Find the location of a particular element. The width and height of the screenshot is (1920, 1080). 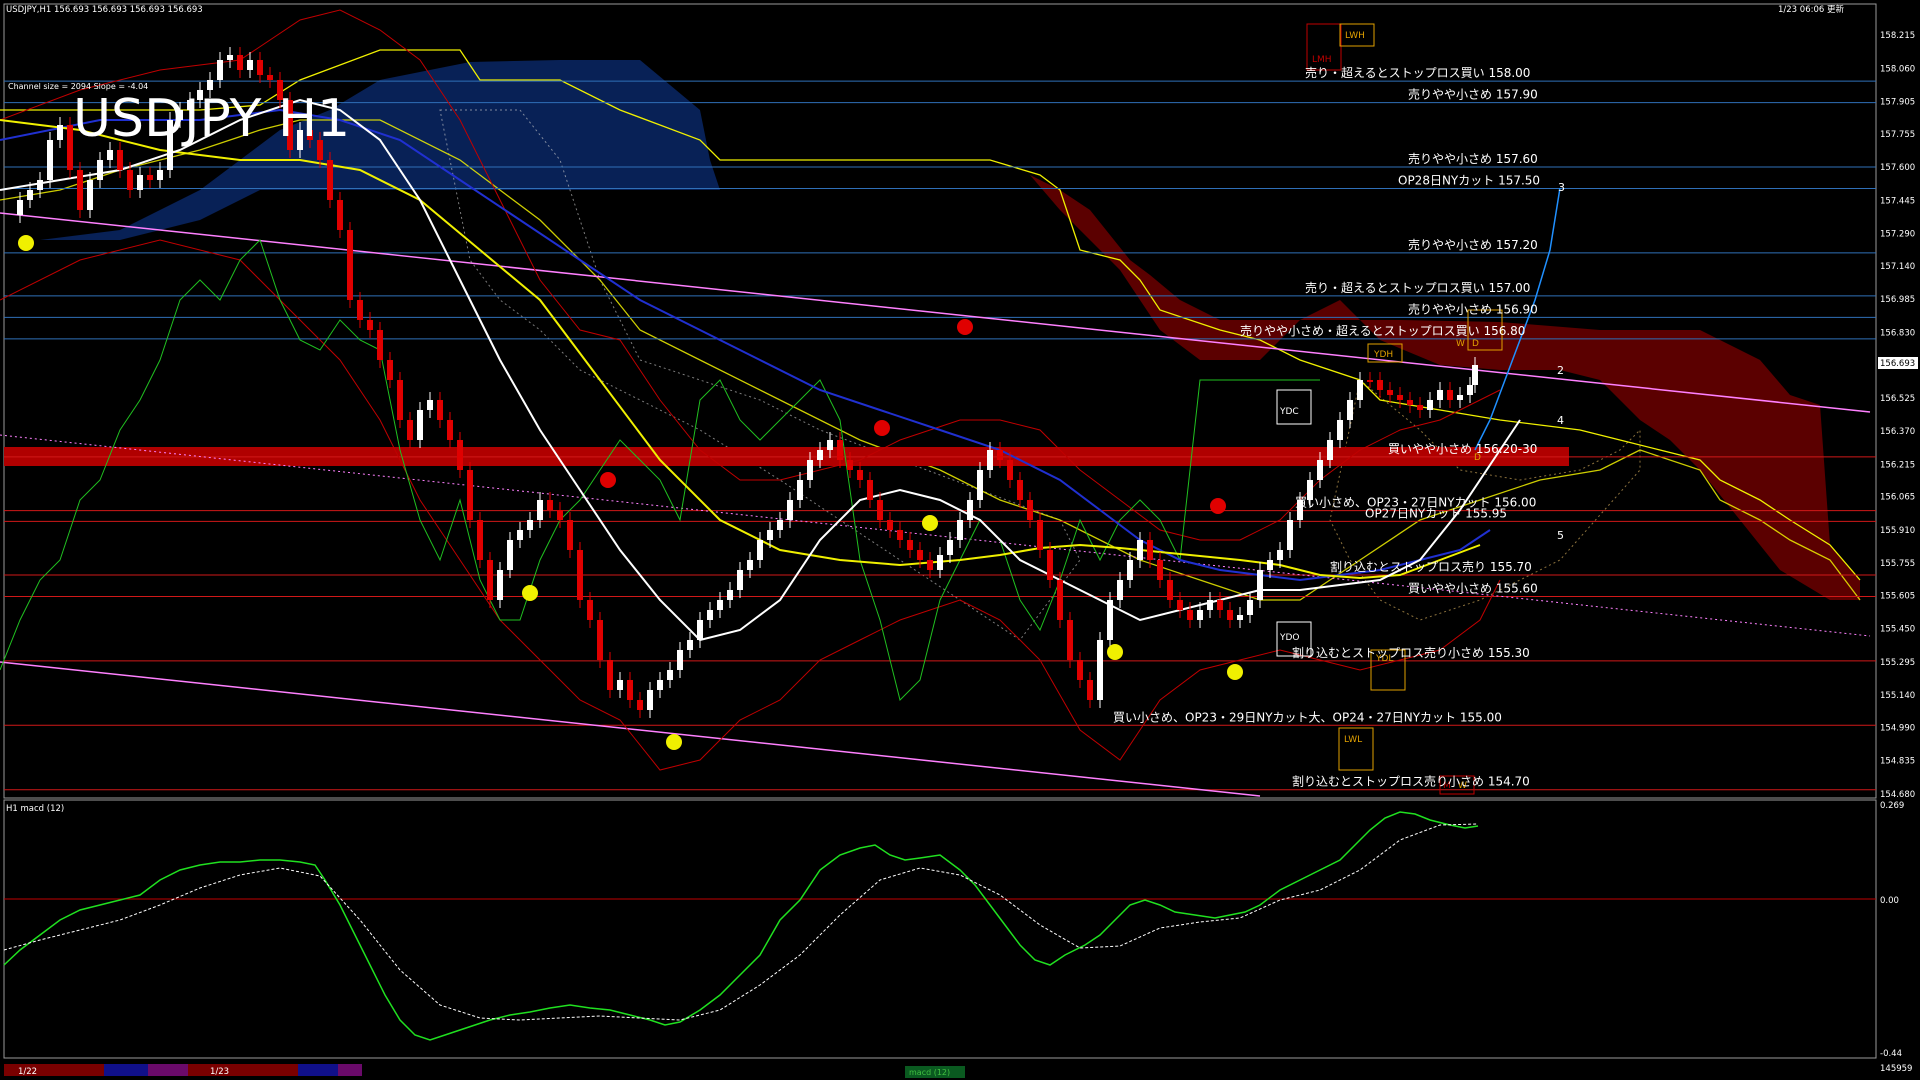

marker-lwh: LWH is located at coordinates (1355, 36).